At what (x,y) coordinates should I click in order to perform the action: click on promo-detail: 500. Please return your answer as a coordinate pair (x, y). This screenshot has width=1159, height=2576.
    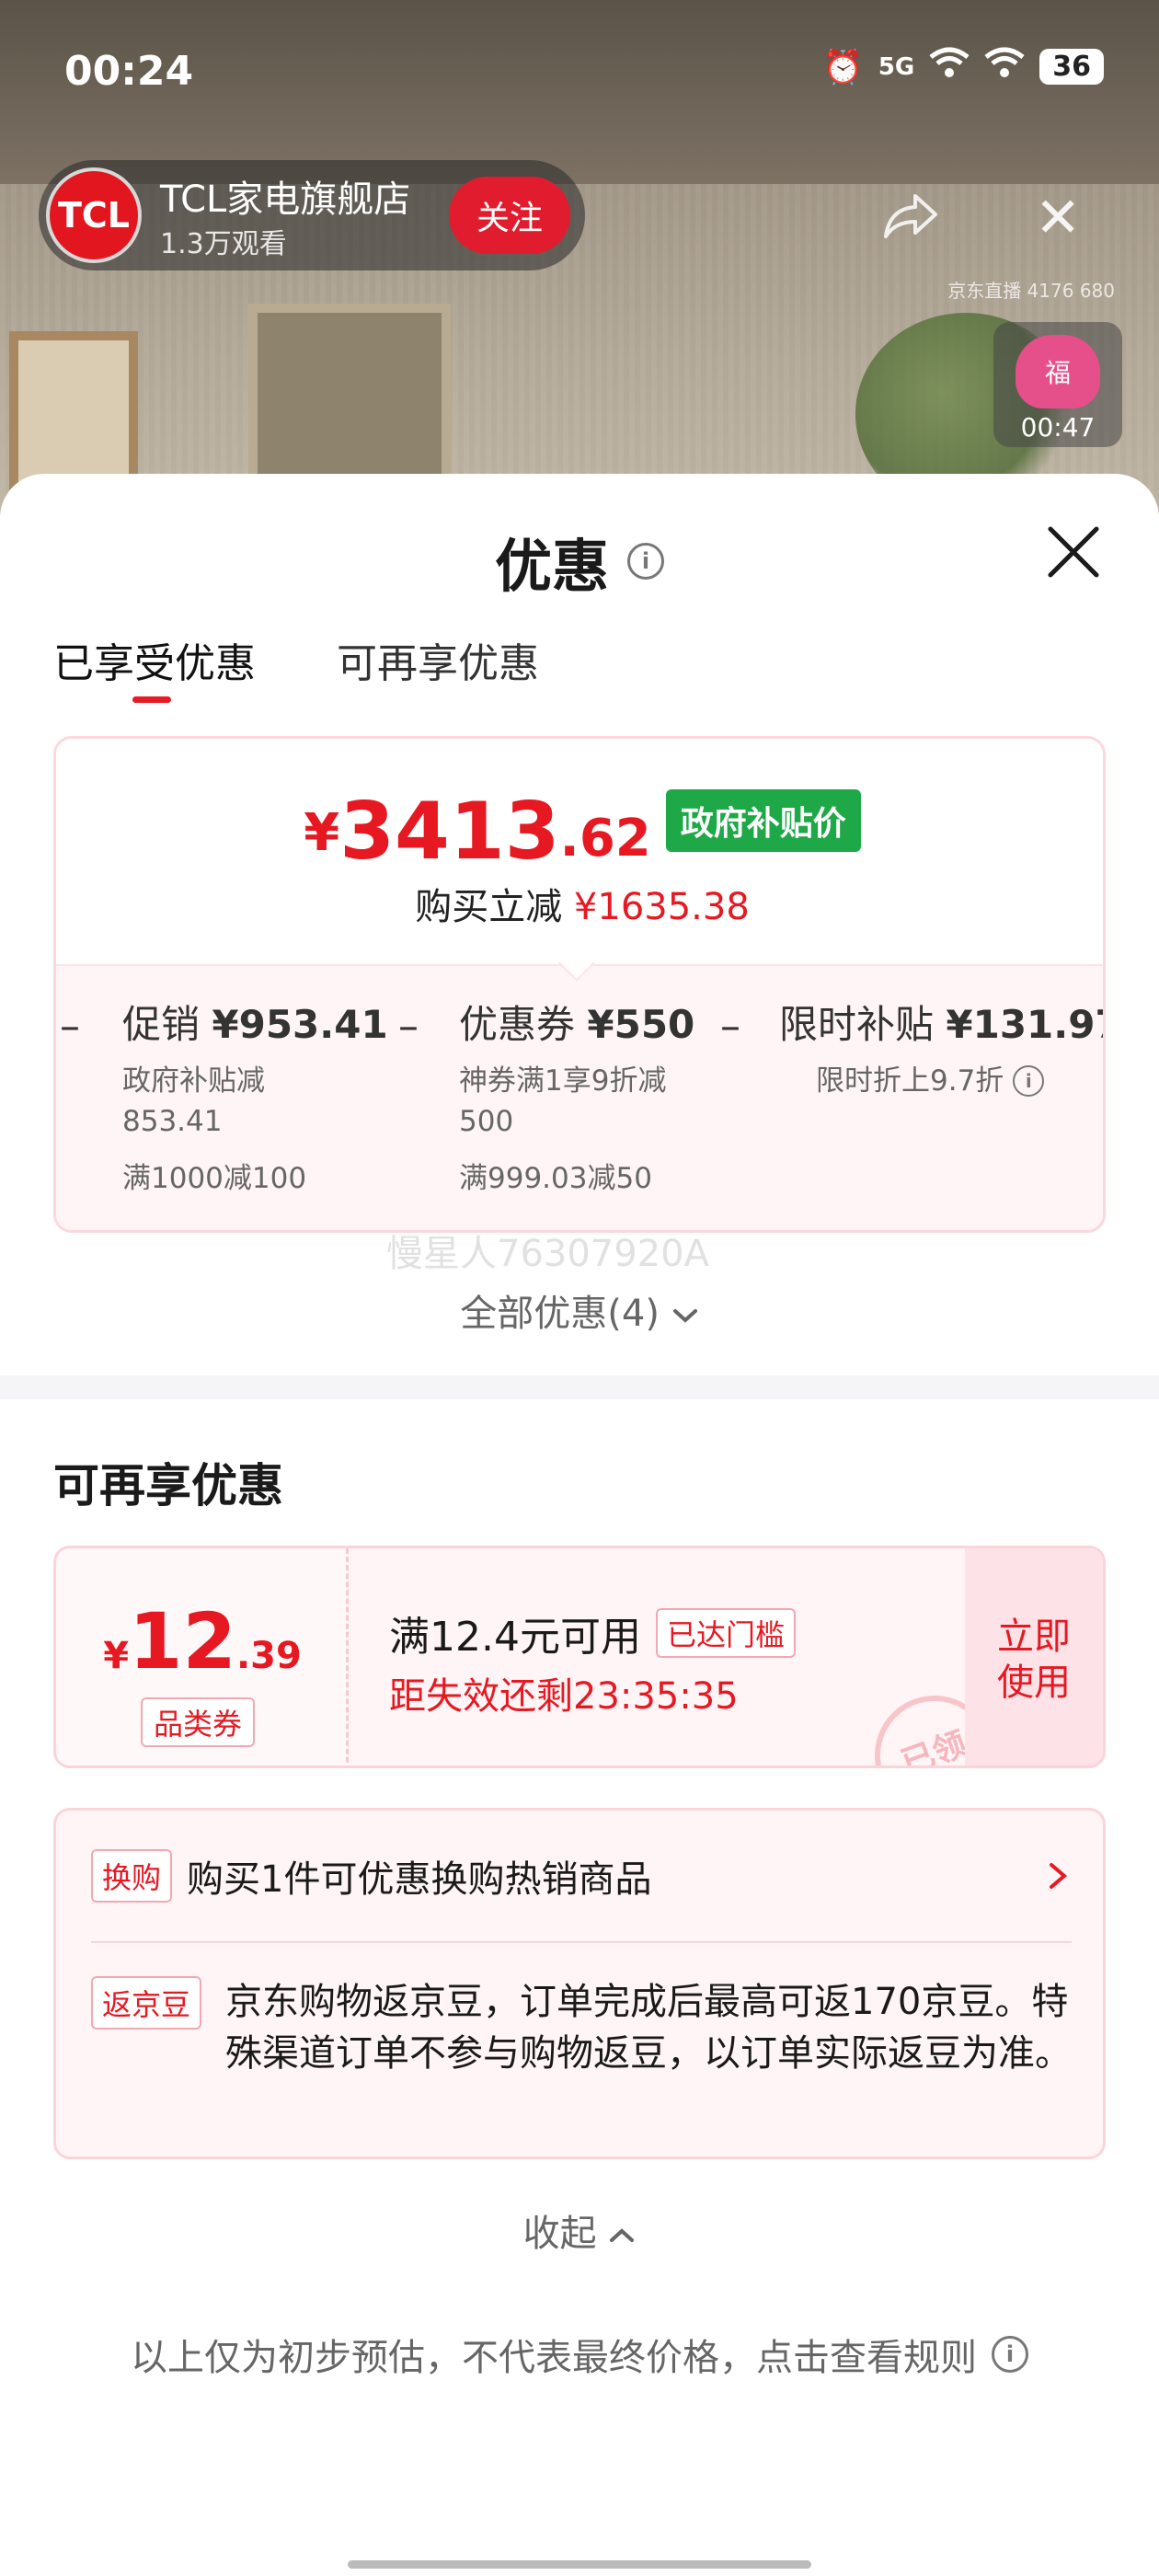
    Looking at the image, I should click on (486, 1121).